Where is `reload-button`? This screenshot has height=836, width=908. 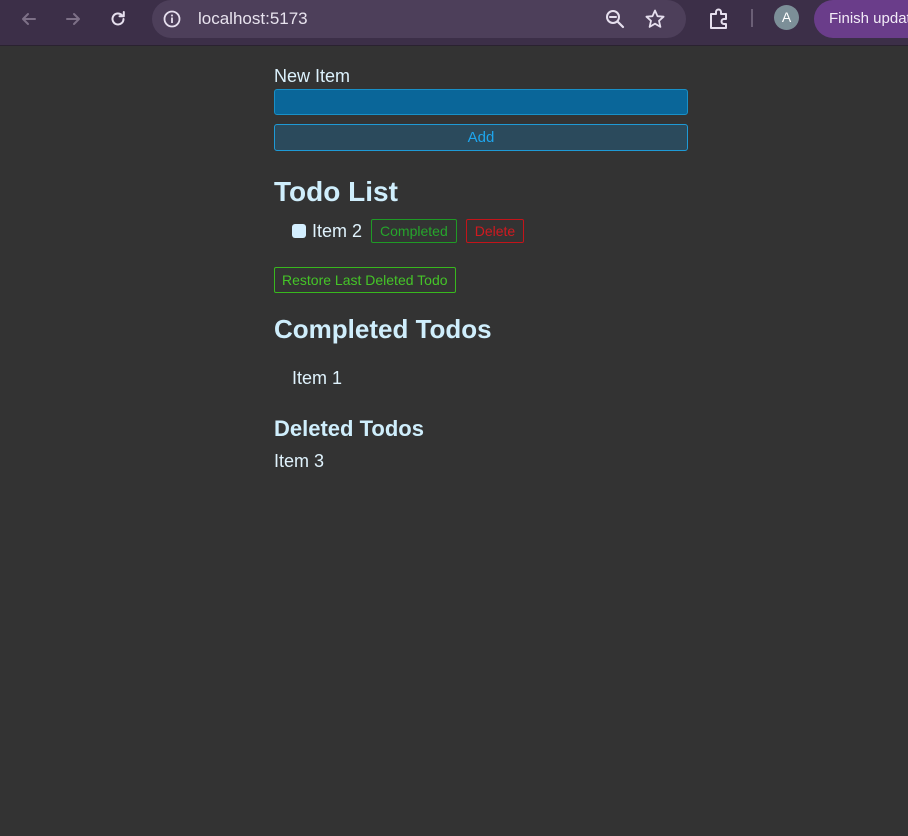 reload-button is located at coordinates (118, 19).